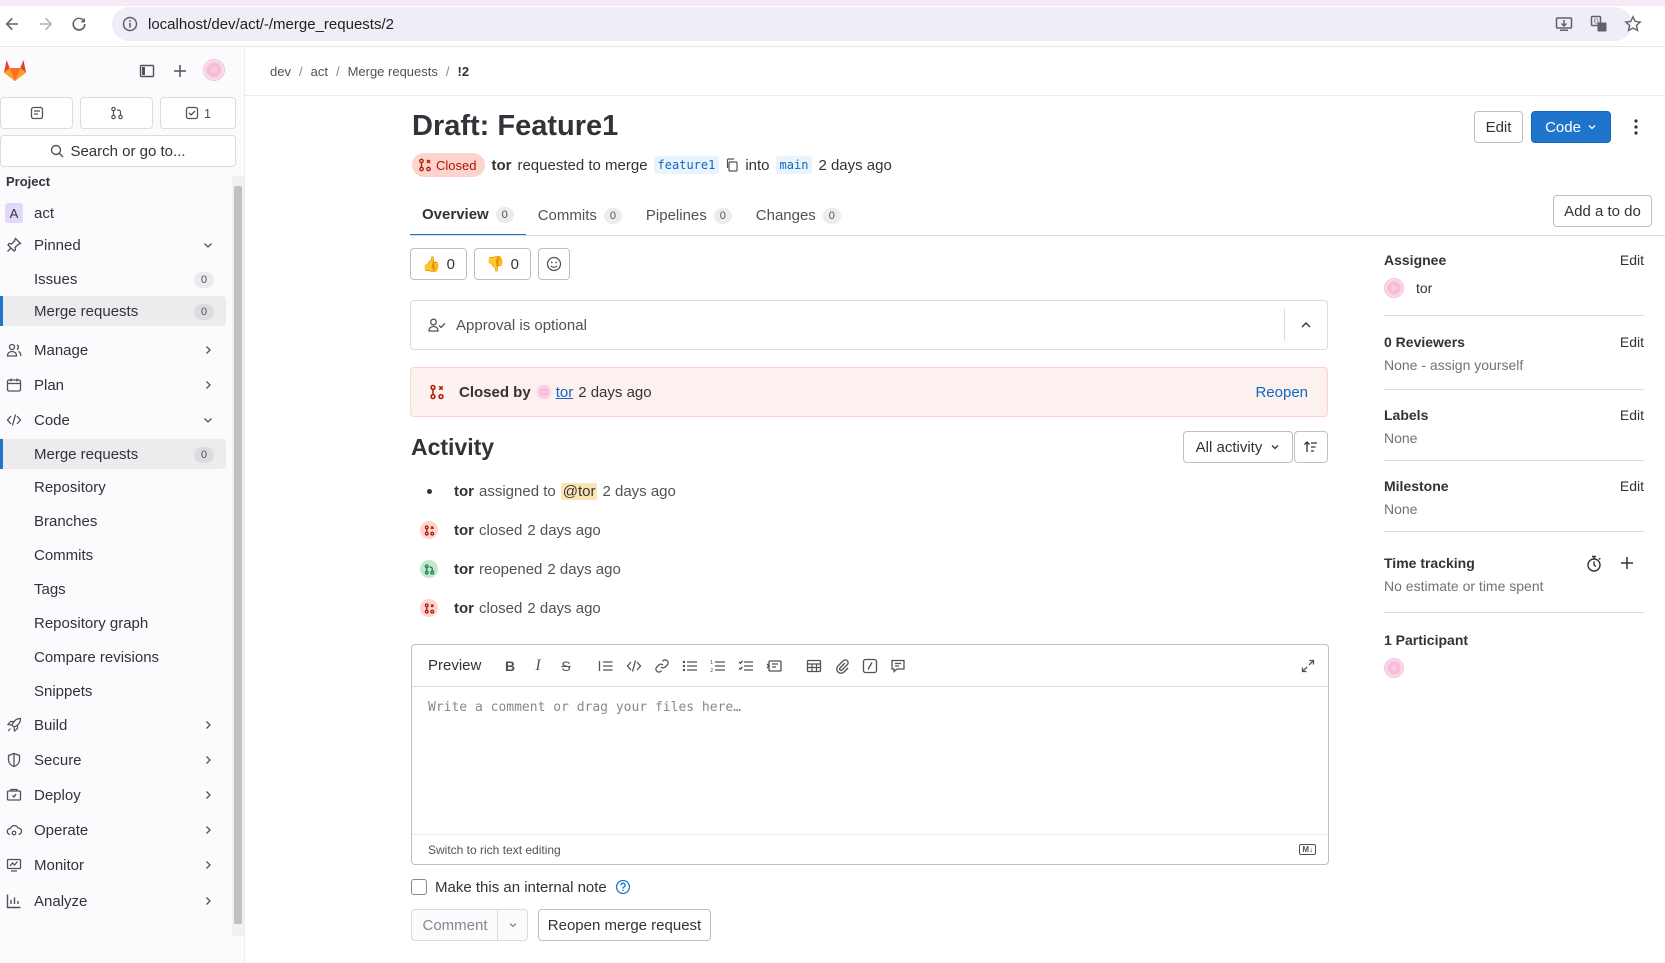 This screenshot has height=963, width=1665. What do you see at coordinates (1632, 415) in the screenshot?
I see `labels-edit-button: Edit` at bounding box center [1632, 415].